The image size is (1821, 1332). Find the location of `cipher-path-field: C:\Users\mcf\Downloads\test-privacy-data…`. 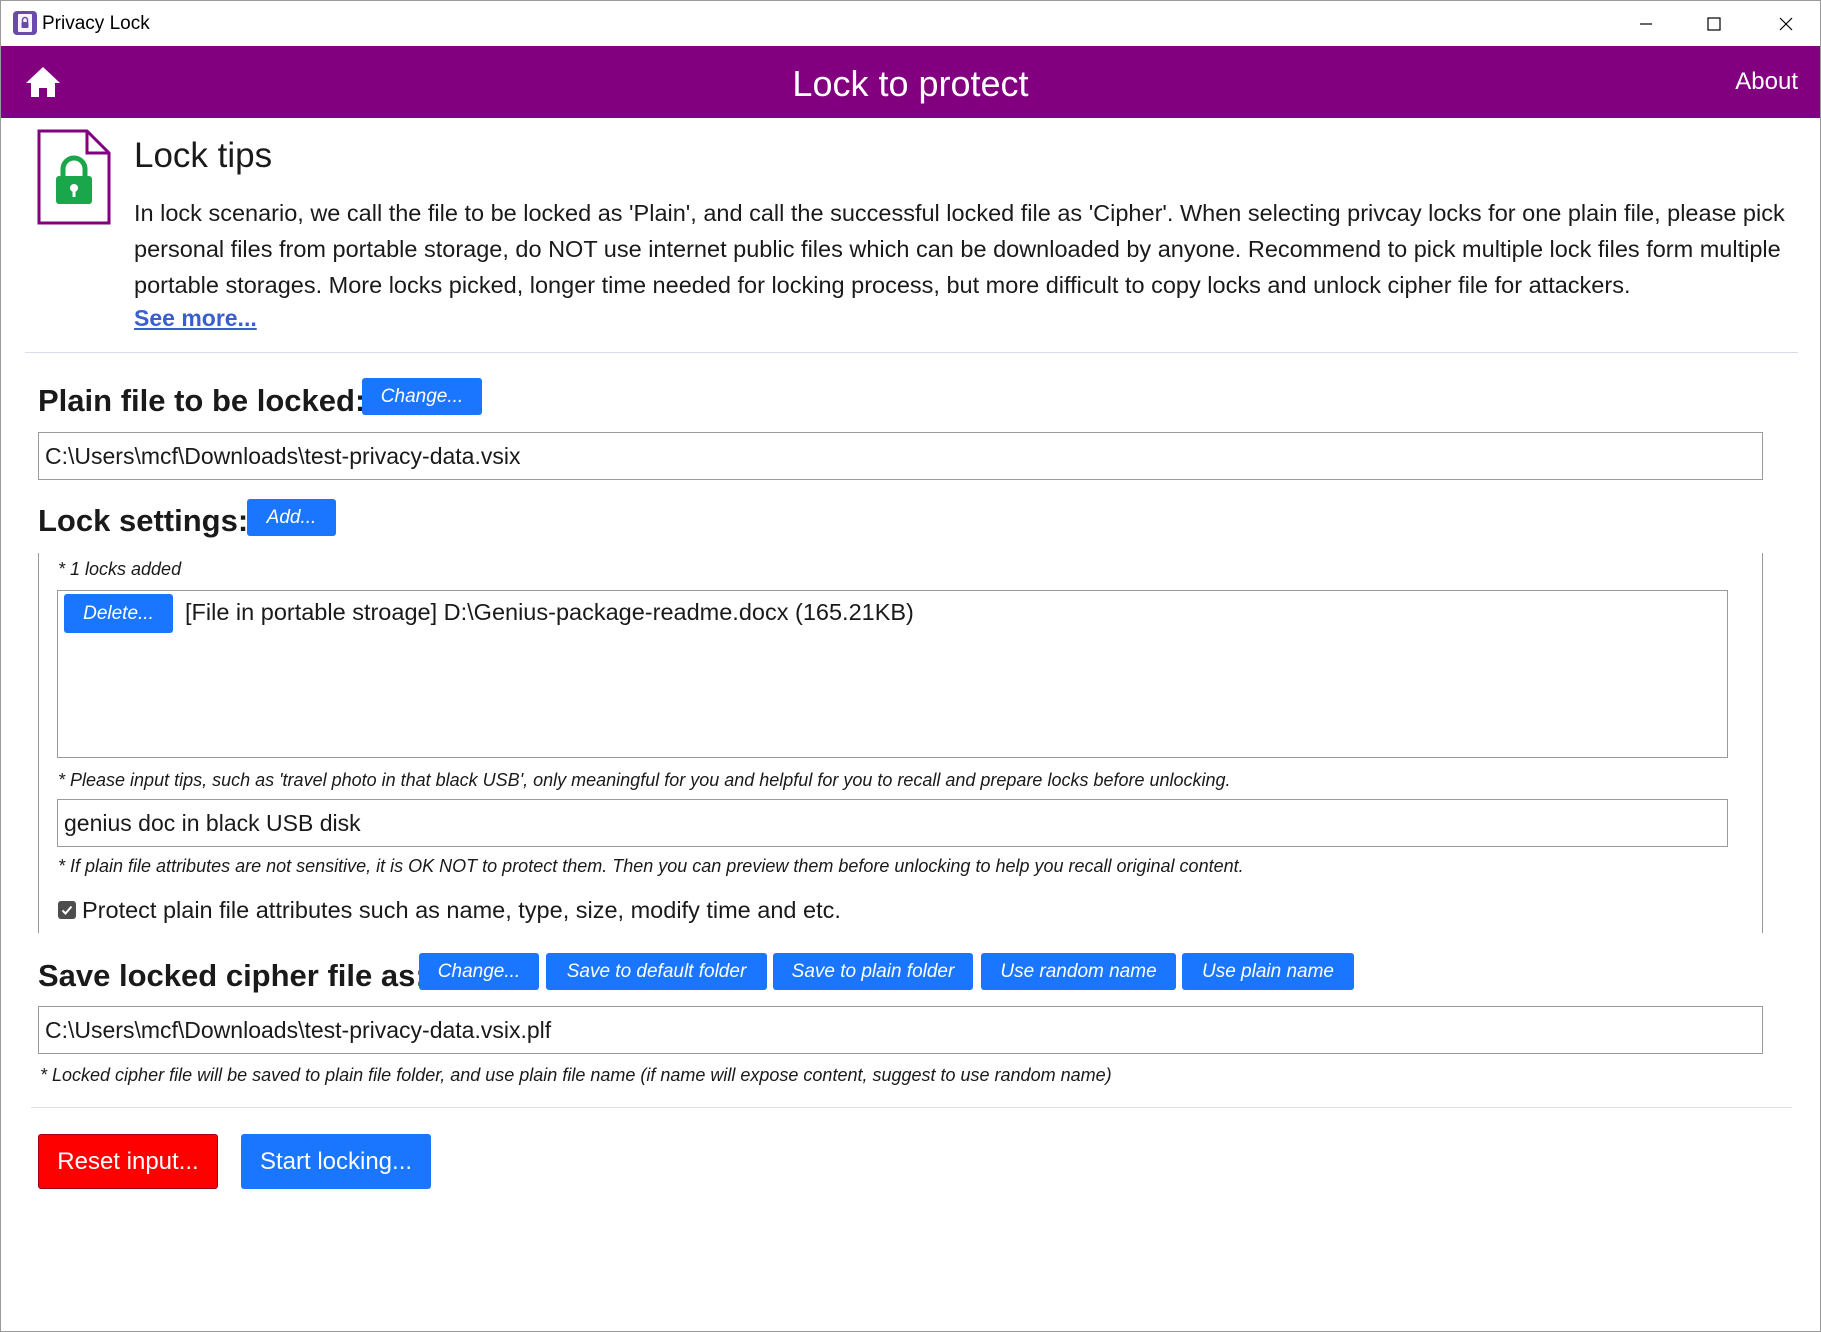

cipher-path-field: C:\Users\mcf\Downloads\test-privacy-data… is located at coordinates (900, 1030).